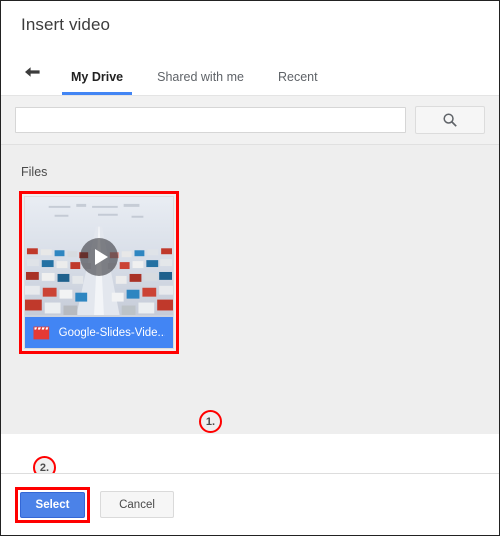 This screenshot has height=536, width=500. I want to click on annotation-marker-1-label: 1., so click(210, 421).